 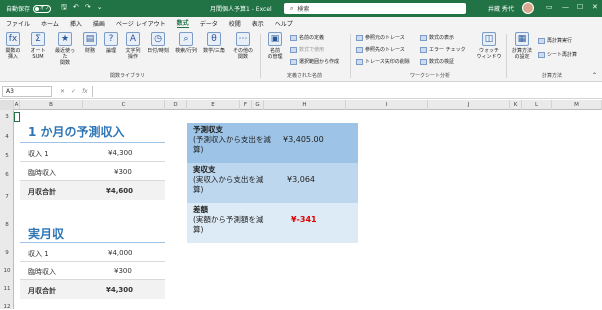 I want to click on row-header: 4, so click(x=7, y=137).